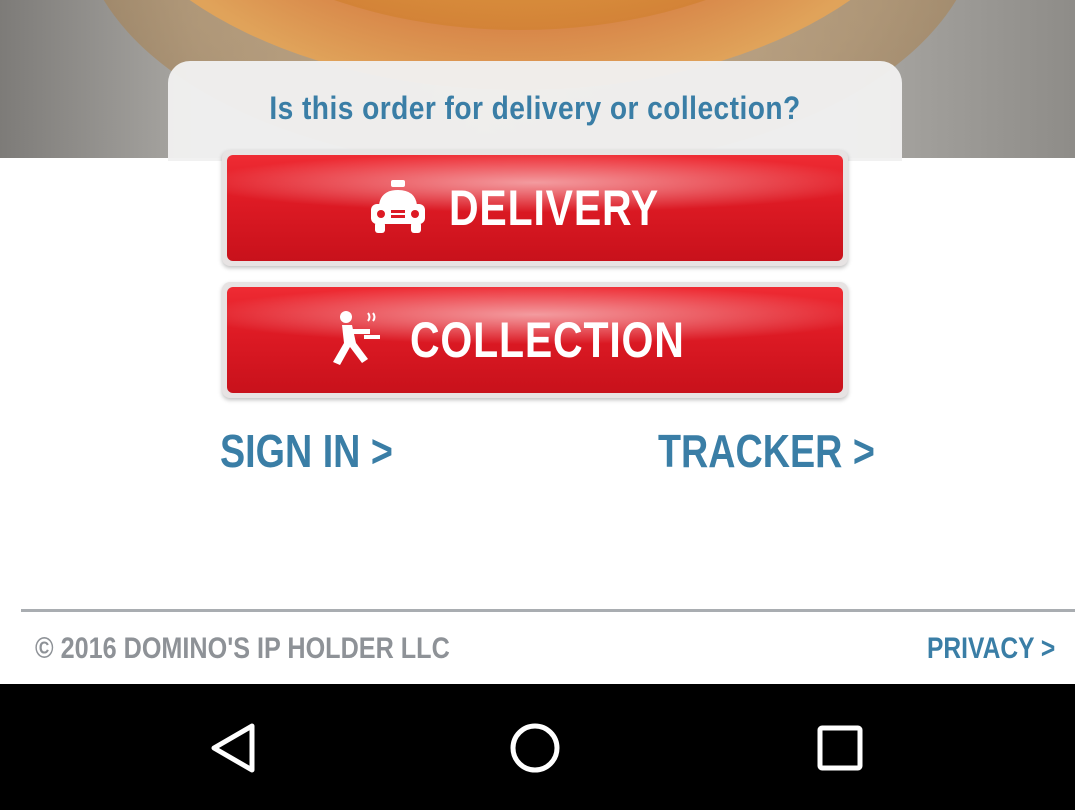 The width and height of the screenshot is (1075, 810). I want to click on sign-in-link: SIGN IN >, so click(306, 451).